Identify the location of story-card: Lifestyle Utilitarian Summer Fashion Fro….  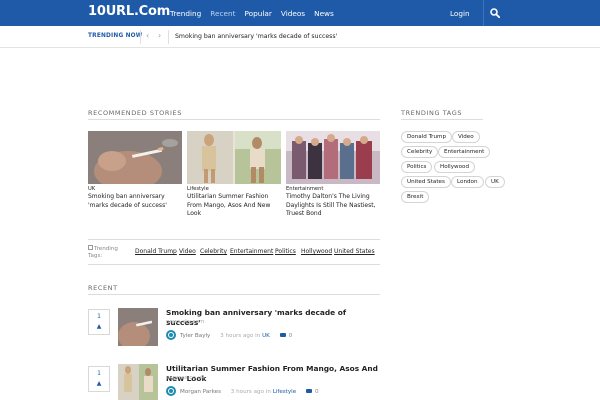
(234, 175).